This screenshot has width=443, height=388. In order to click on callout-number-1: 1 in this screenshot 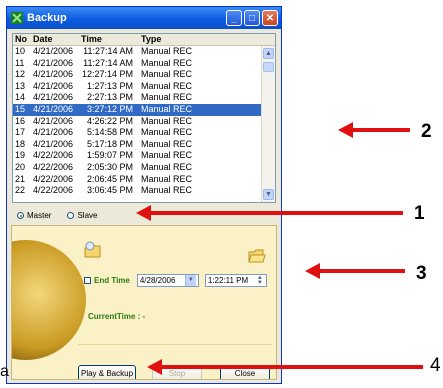, I will do `click(419, 213)`.